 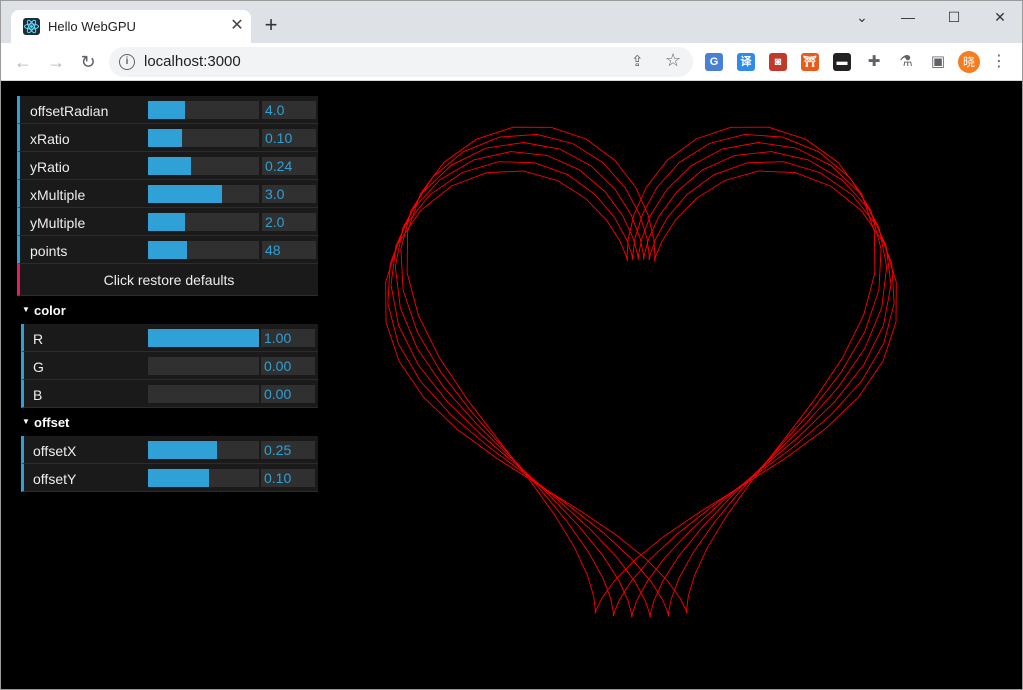 I want to click on address-bar: i localhost:3000 ⇪ ☆, so click(x=401, y=62).